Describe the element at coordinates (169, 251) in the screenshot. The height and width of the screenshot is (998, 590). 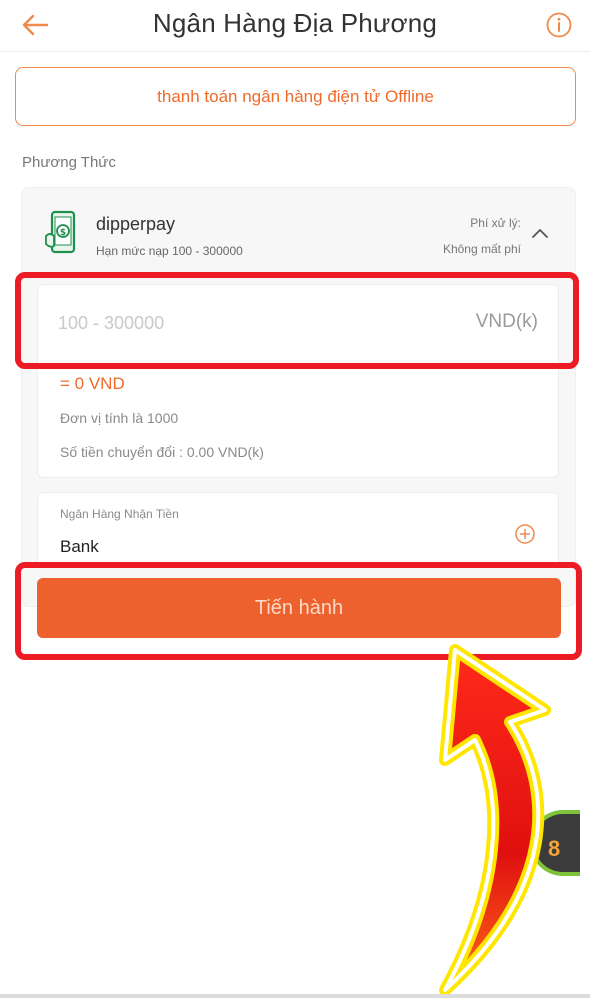
I see `method-limit: Hạn mức nạp 100 - 300000` at that location.